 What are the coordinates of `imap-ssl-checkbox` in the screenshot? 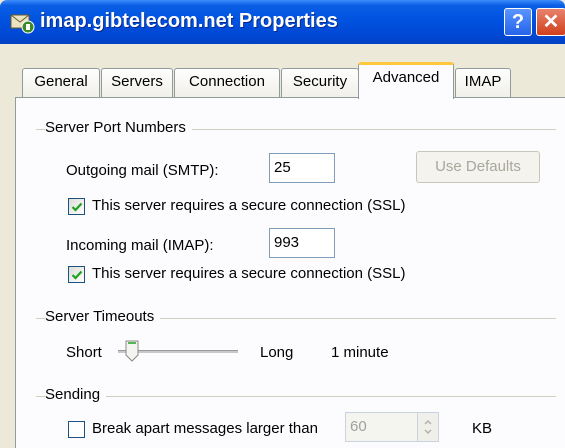 It's located at (76, 274).